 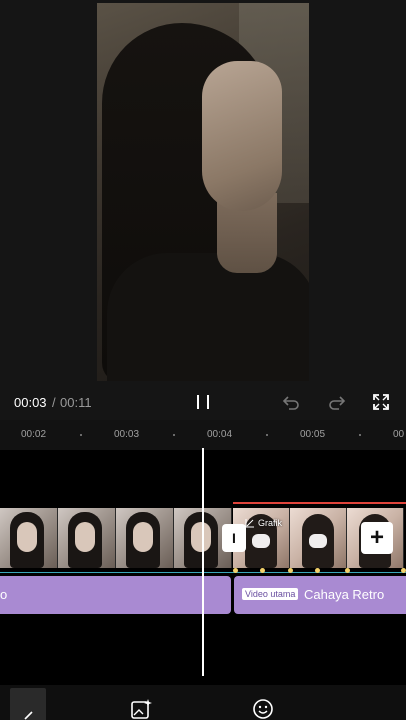 I want to click on graph-label: Grafik, so click(x=263, y=523).